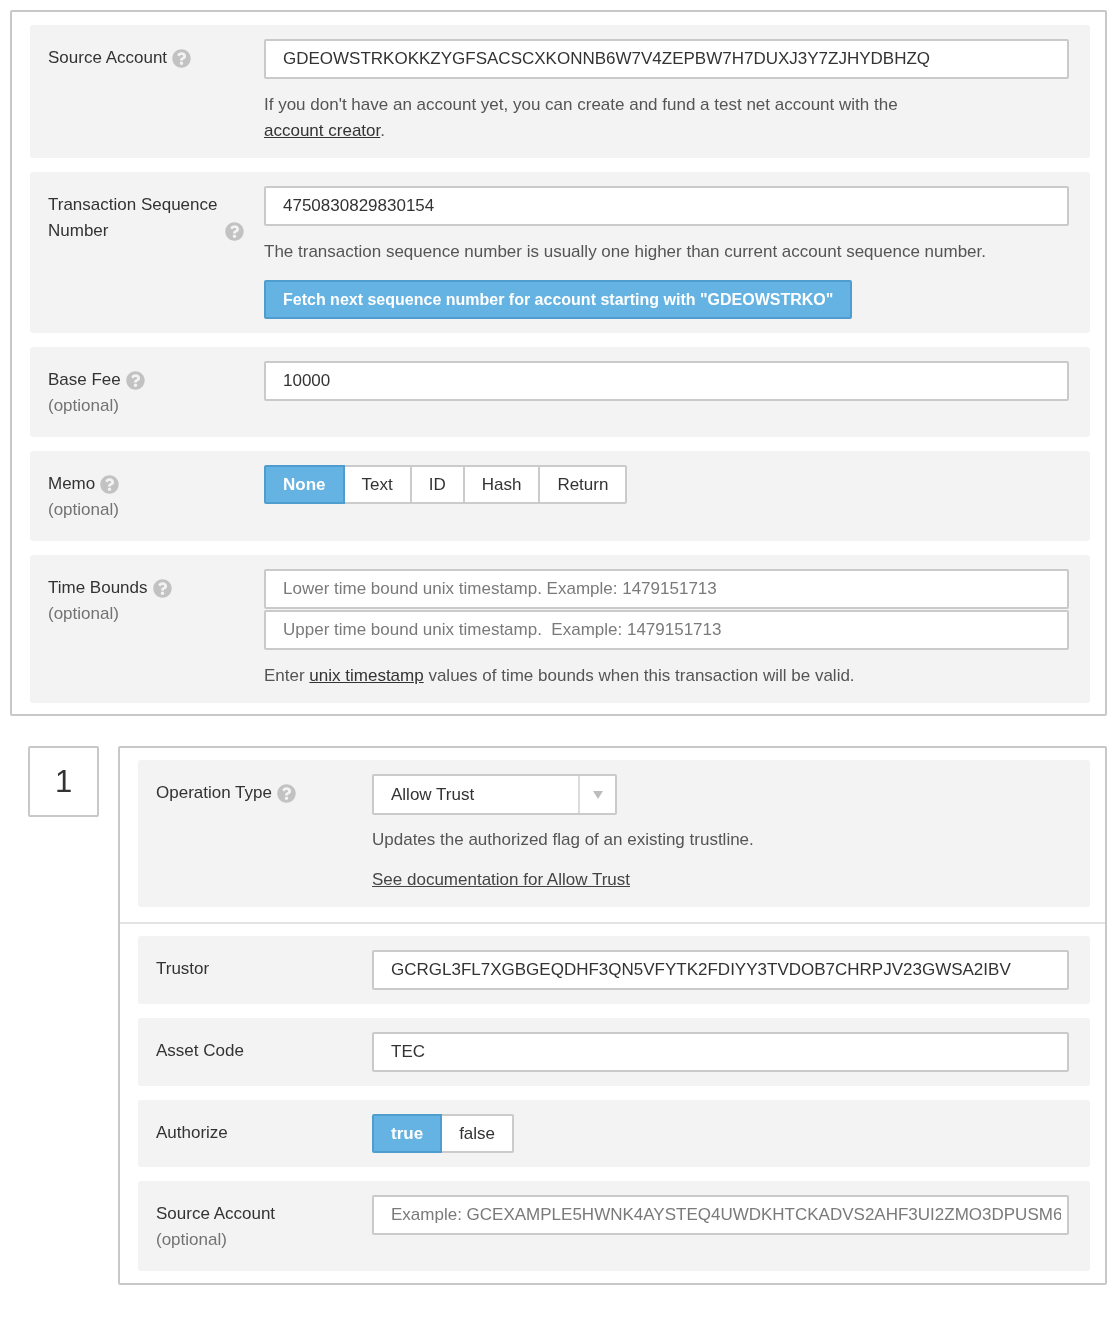 This screenshot has width=1118, height=1318. Describe the element at coordinates (560, 676) in the screenshot. I see `help-text: Enter unix timestamp values of time bounds when this transaction will be valid.` at that location.